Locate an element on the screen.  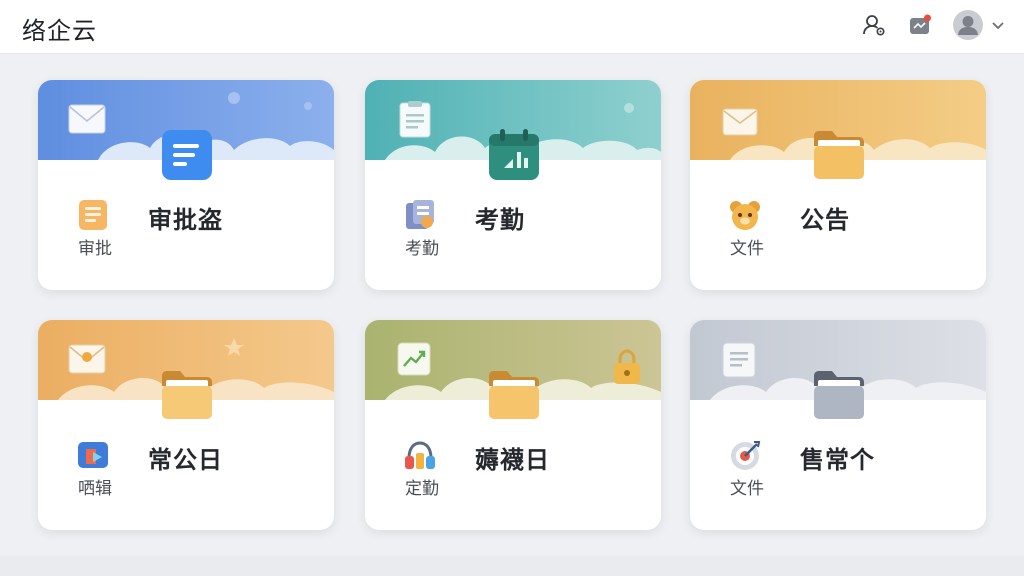
bear-icon is located at coordinates (745, 215).